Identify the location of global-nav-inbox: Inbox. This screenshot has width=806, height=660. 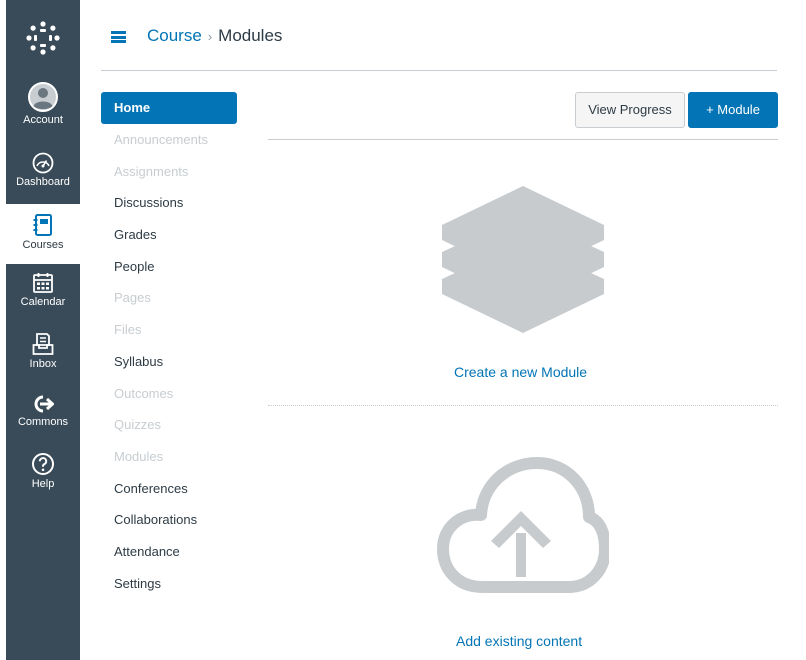
(43, 362).